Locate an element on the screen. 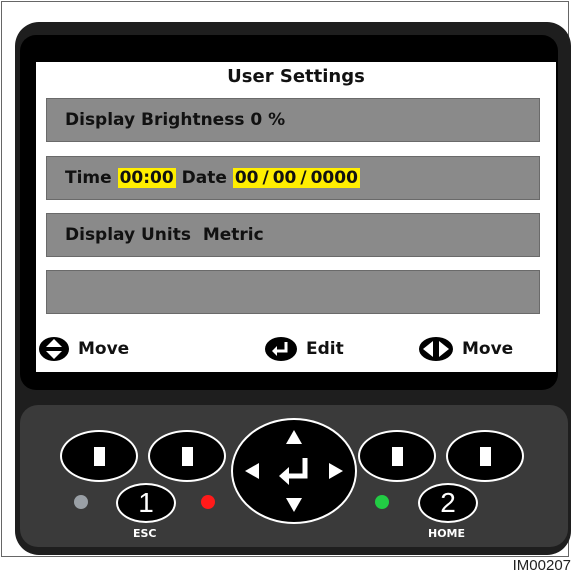  home-key-number: 2 is located at coordinates (448, 502).